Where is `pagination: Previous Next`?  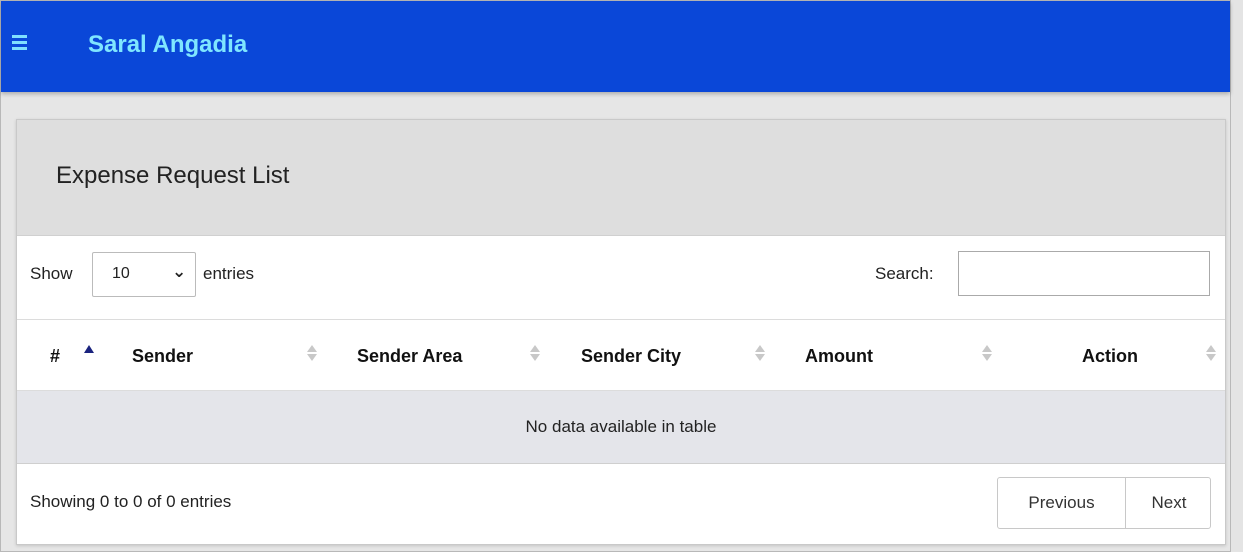 pagination: Previous Next is located at coordinates (1104, 503).